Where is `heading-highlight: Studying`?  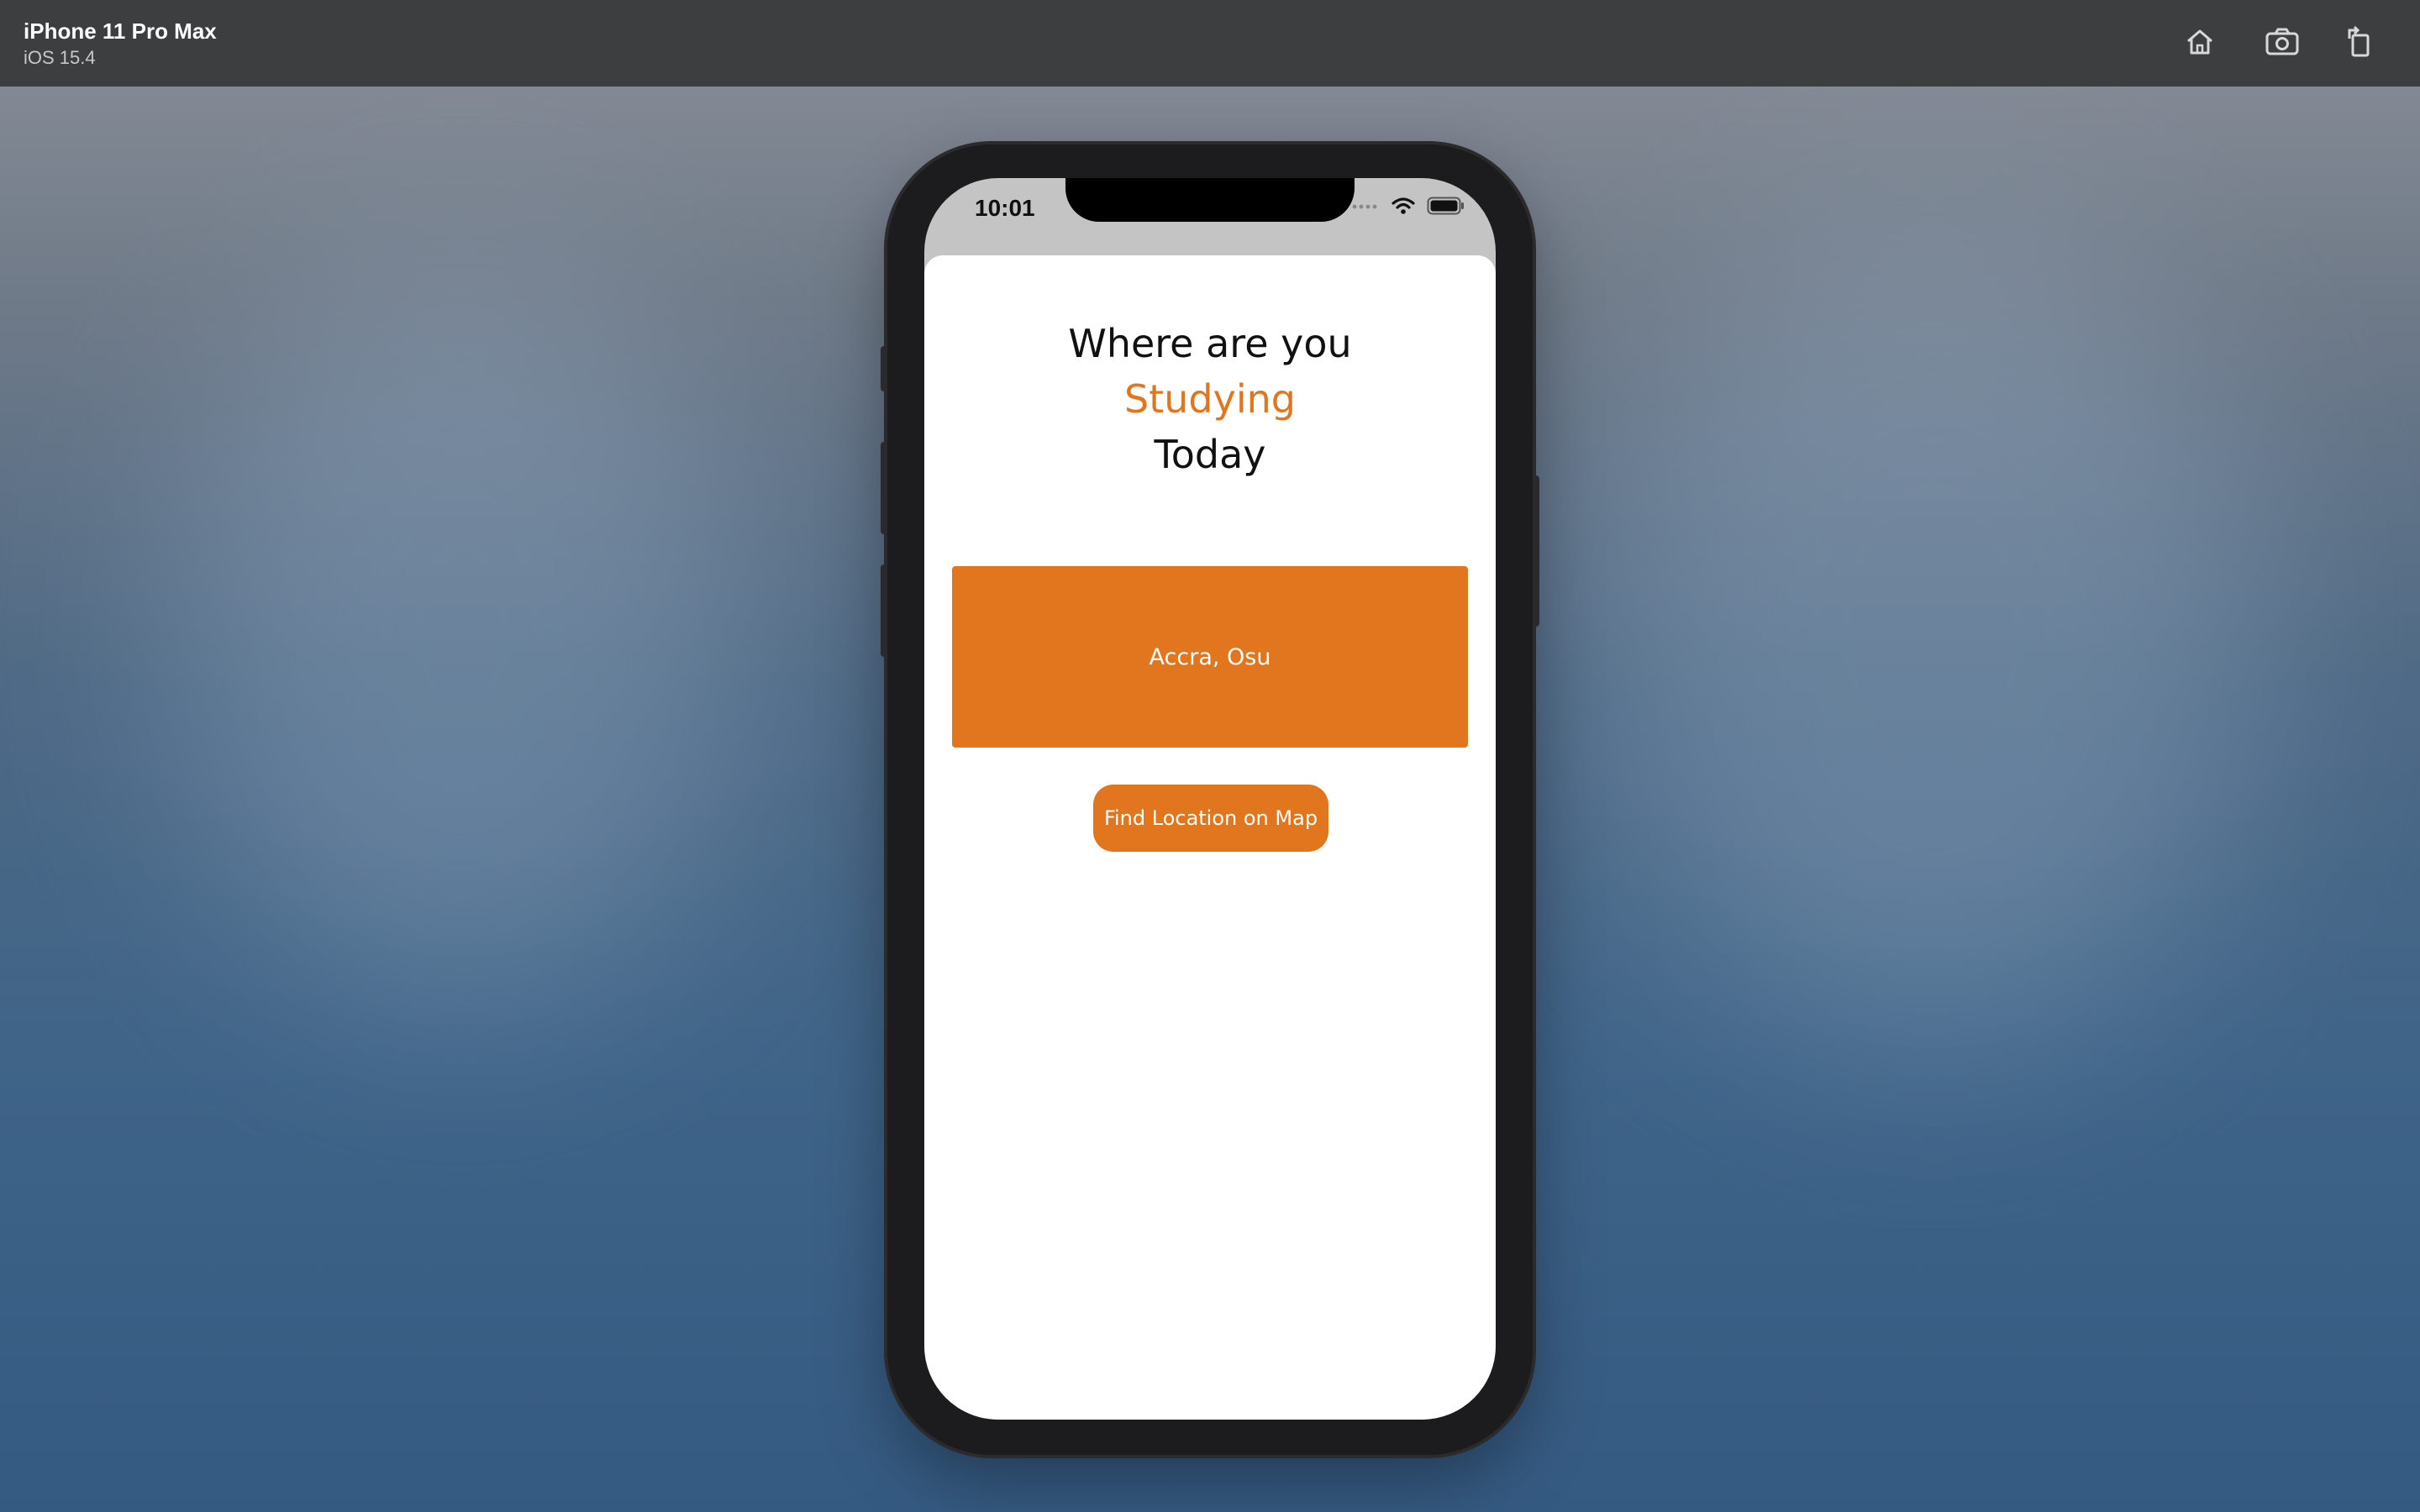 heading-highlight: Studying is located at coordinates (1210, 399).